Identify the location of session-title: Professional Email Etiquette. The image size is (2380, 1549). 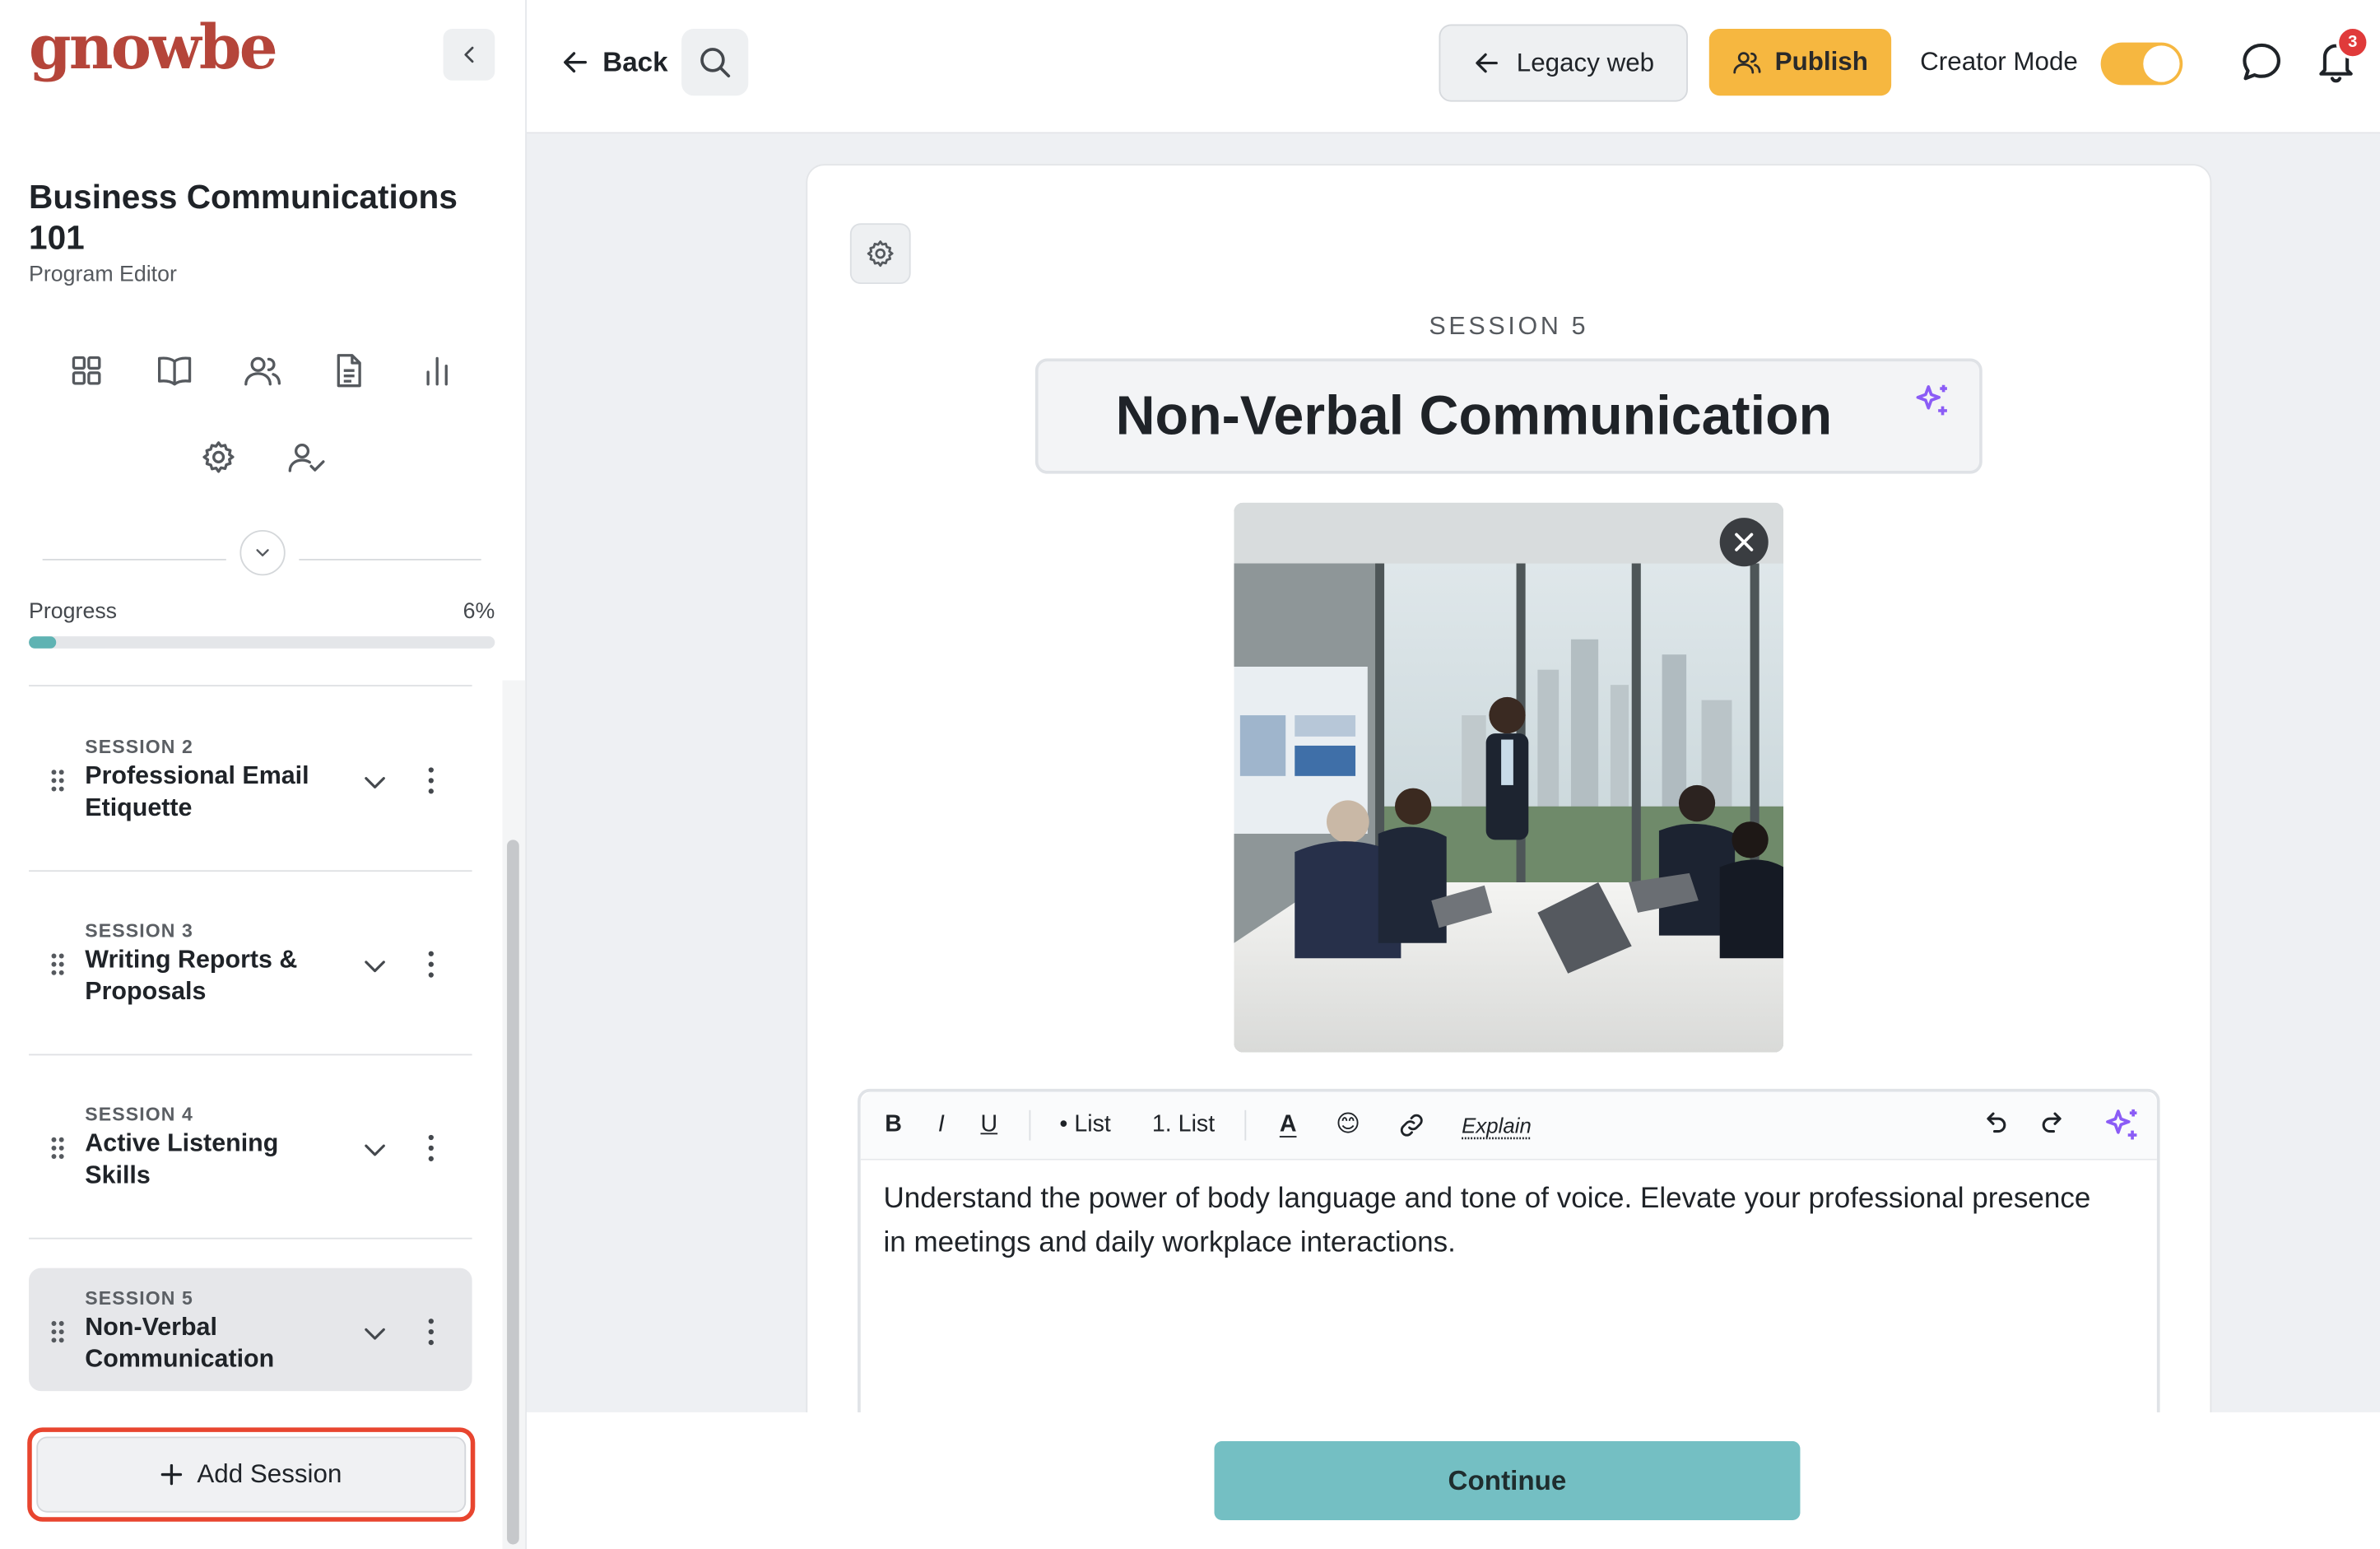
(197, 792).